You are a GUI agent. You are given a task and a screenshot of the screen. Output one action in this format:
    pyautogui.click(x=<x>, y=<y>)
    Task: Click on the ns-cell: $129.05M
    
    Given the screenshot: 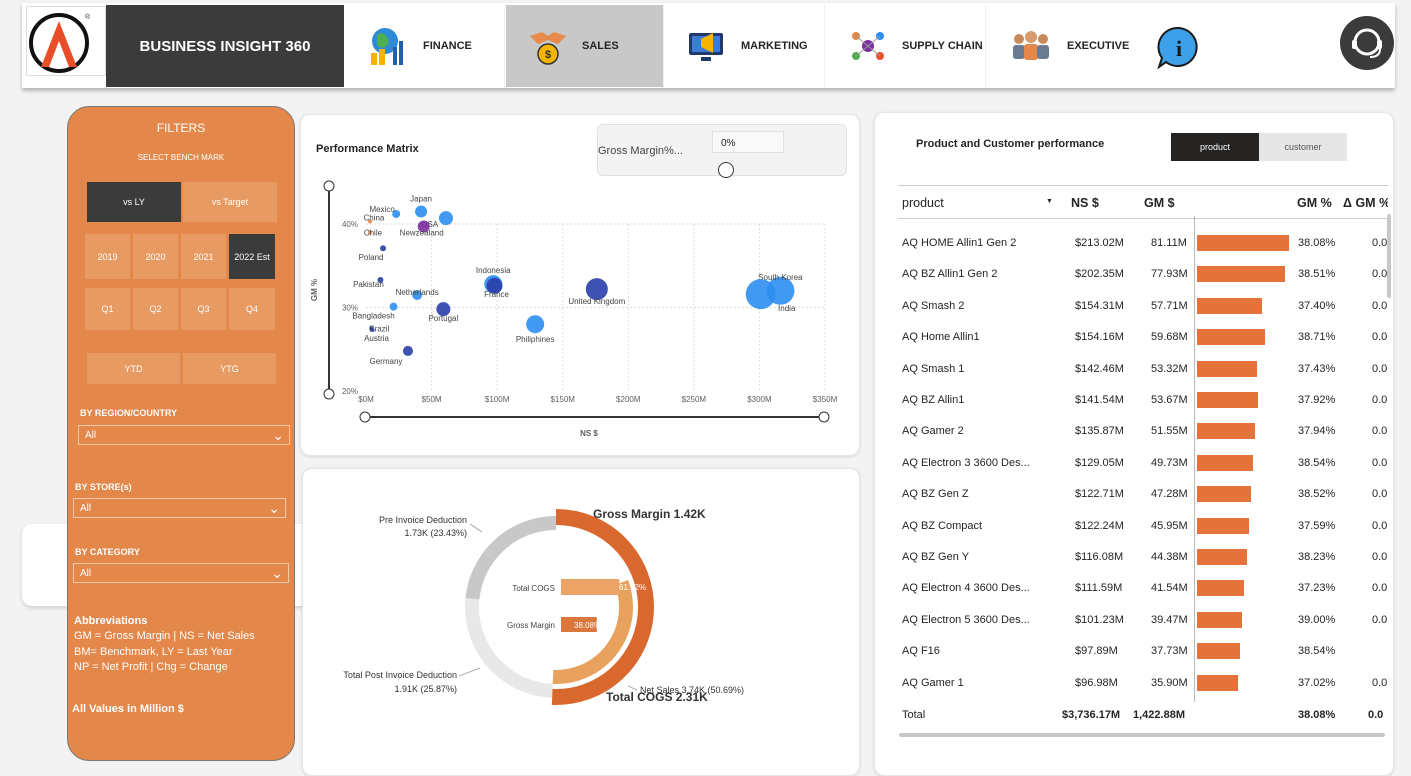 What is the action you would take?
    pyautogui.click(x=1099, y=462)
    